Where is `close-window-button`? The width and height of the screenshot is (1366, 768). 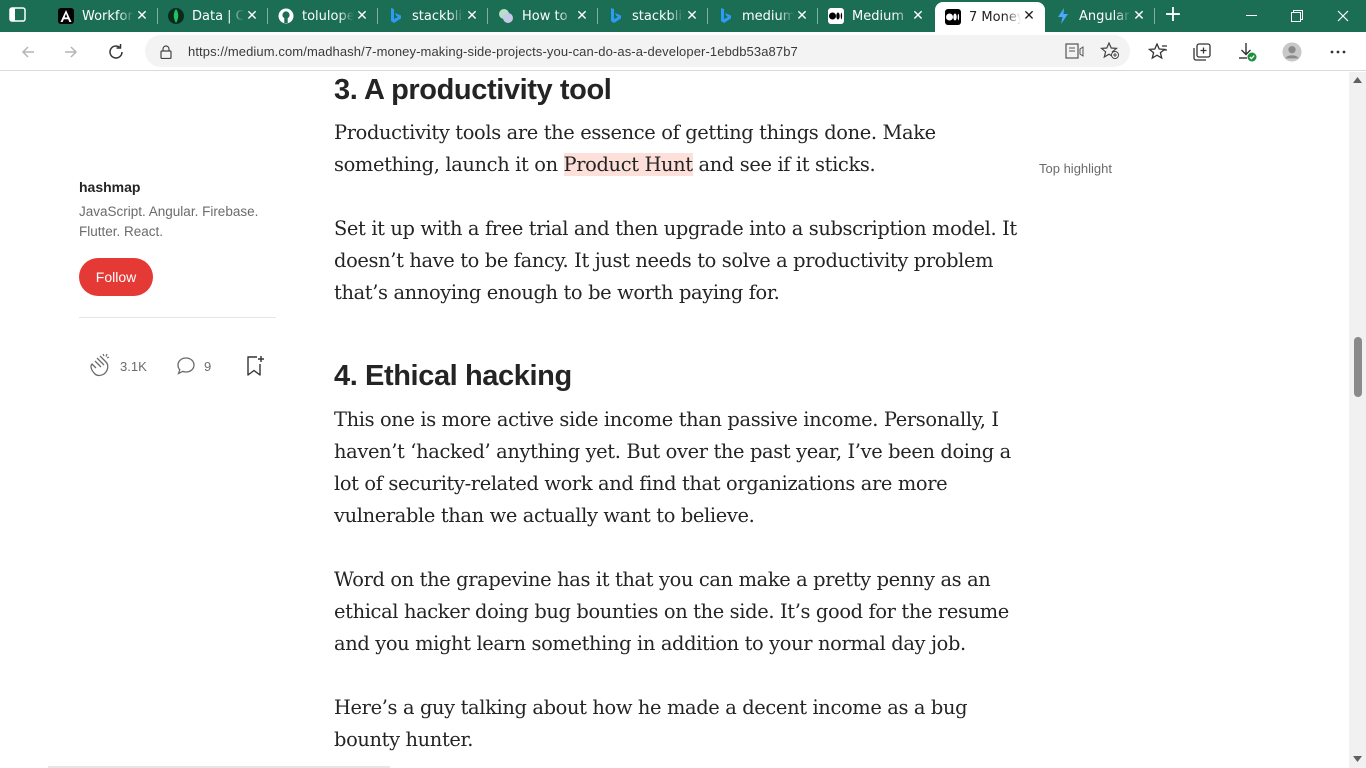
close-window-button is located at coordinates (1343, 16).